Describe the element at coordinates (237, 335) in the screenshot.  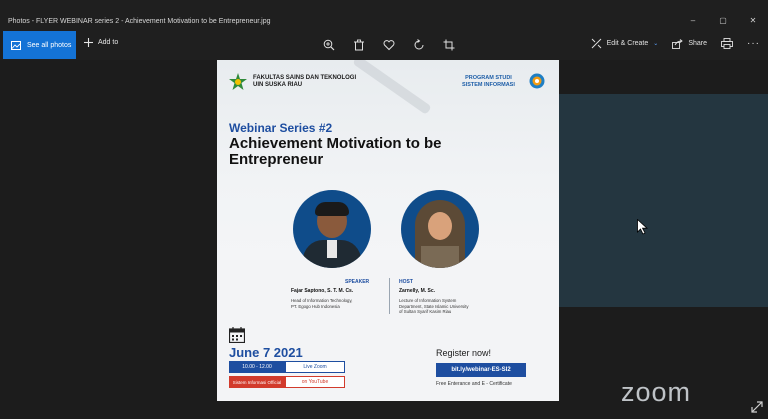
I see `calendar-icon` at that location.